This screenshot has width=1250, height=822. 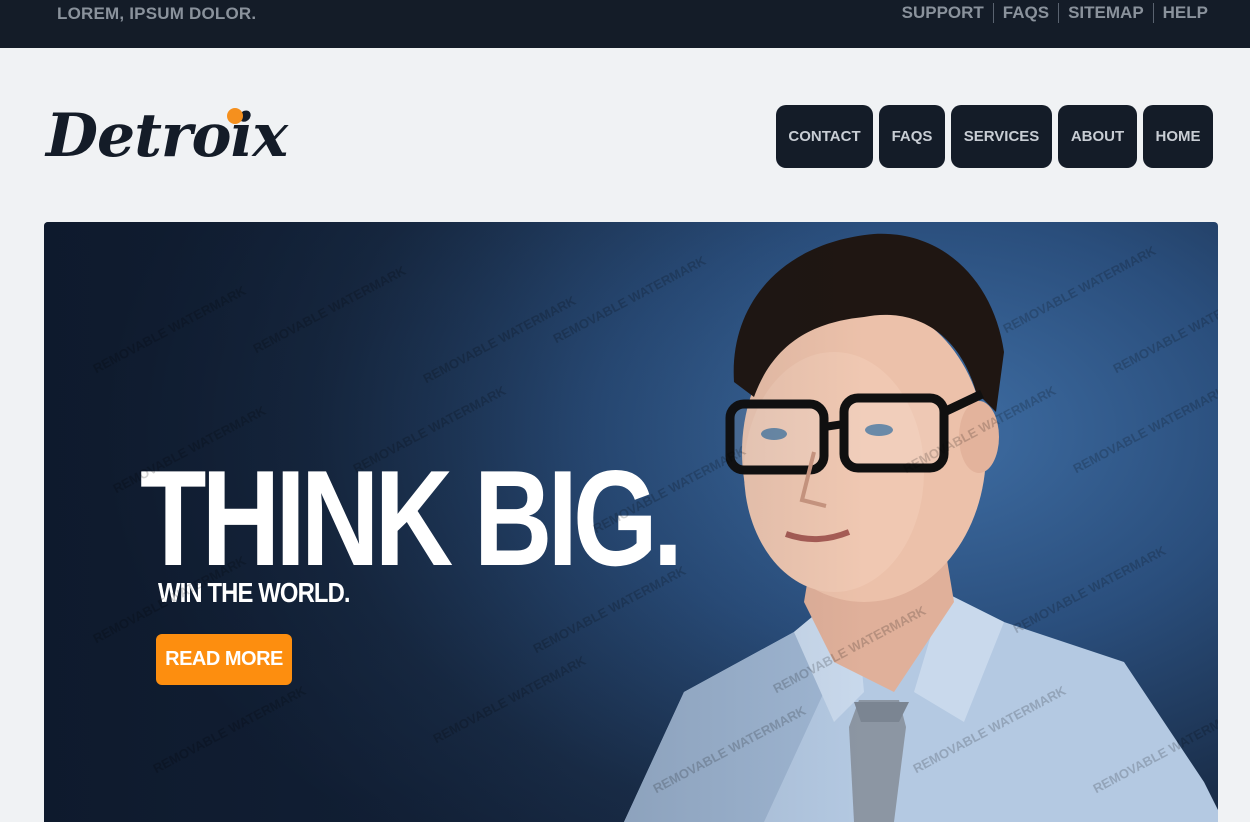 I want to click on hero-headline: THINK BIG., so click(x=411, y=518).